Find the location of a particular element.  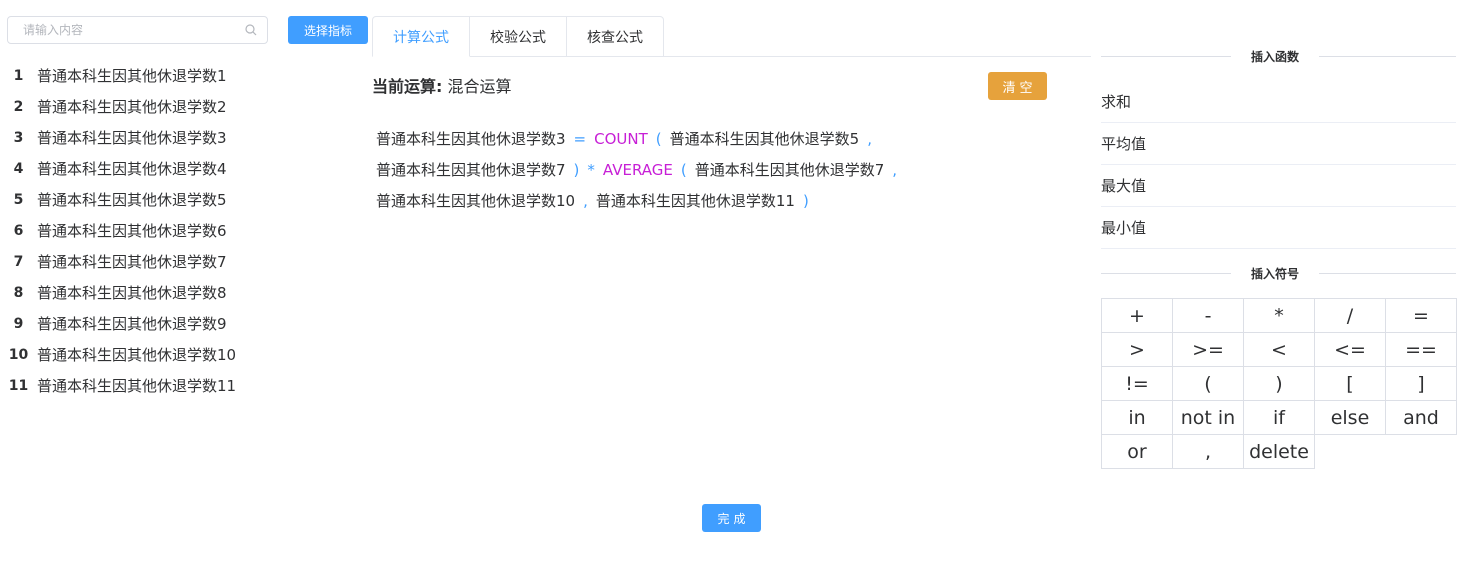

search-box is located at coordinates (137, 30).